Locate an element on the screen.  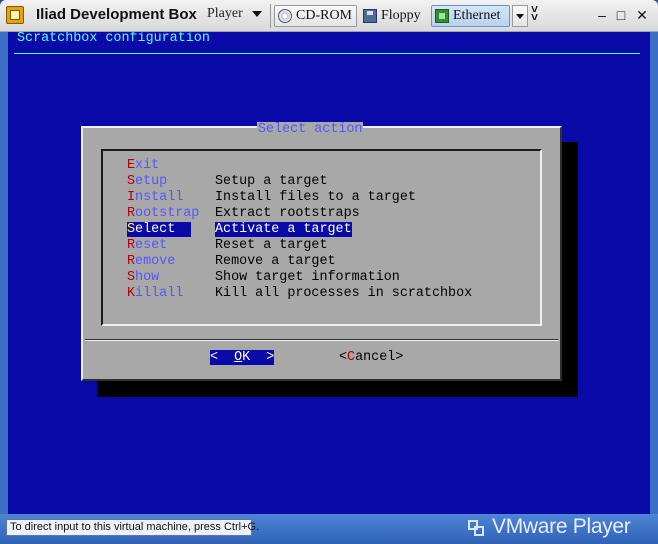
floppy-device-button: Floppy is located at coordinates (394, 16).